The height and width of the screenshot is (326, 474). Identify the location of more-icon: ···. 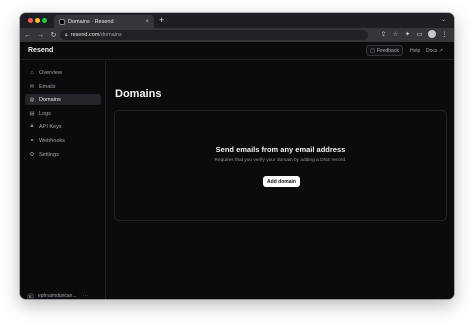
(86, 296).